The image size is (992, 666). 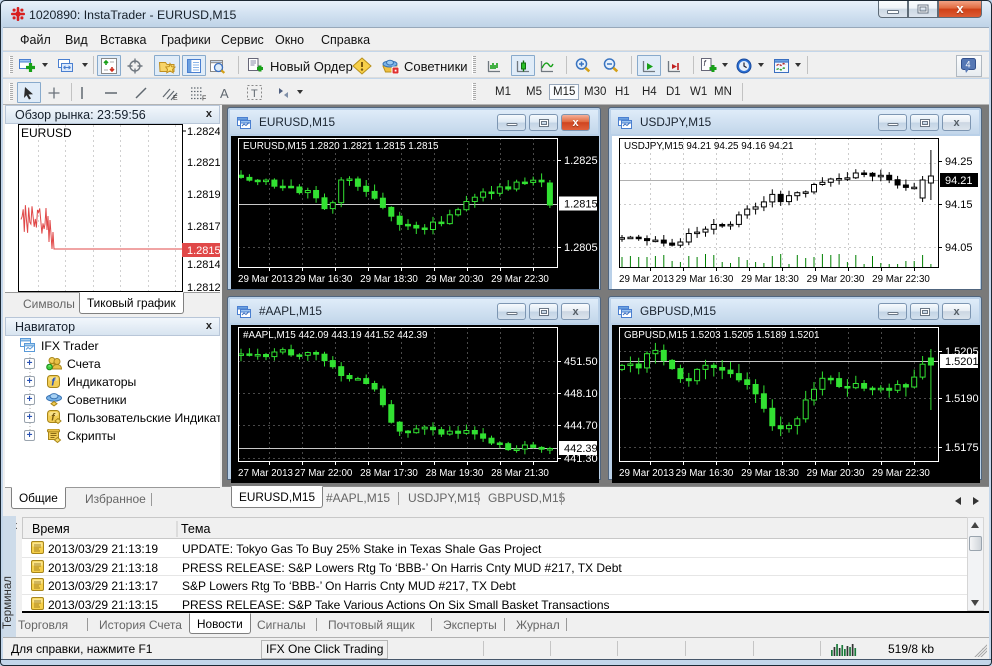 I want to click on svg-text: 27 Mar 22:00, so click(x=324, y=473).